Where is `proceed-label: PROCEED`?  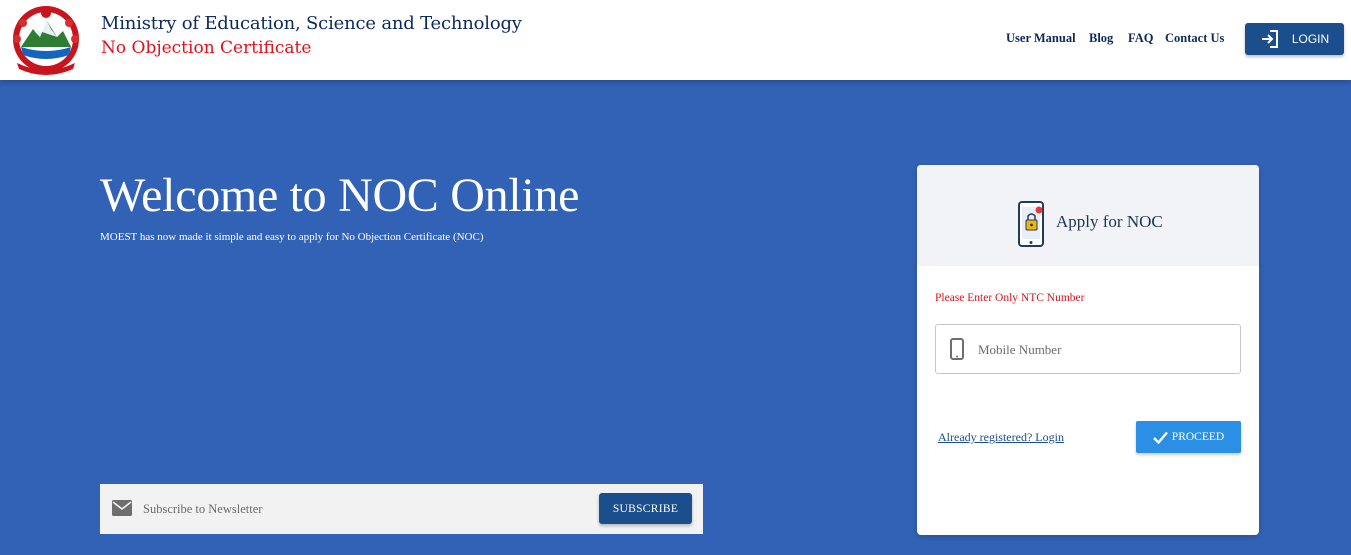
proceed-label: PROCEED is located at coordinates (1198, 437).